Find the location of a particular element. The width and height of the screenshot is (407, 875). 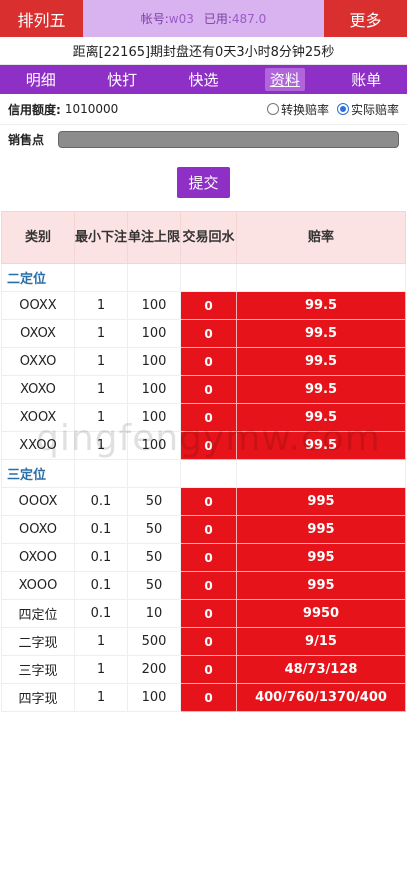

account-field: 帐号:w03 is located at coordinates (167, 18).